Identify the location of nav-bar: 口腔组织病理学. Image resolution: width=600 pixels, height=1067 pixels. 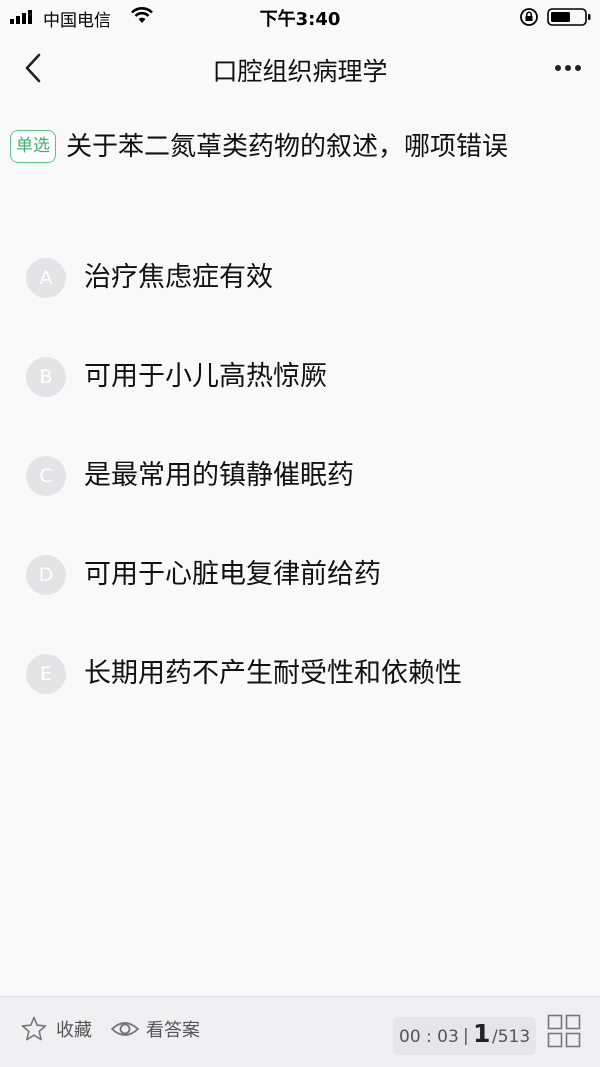
(300, 68).